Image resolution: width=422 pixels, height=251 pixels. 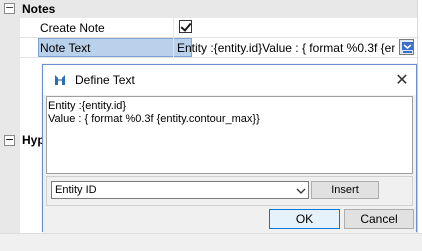 I want to click on create-note-checkbox, so click(x=185, y=26).